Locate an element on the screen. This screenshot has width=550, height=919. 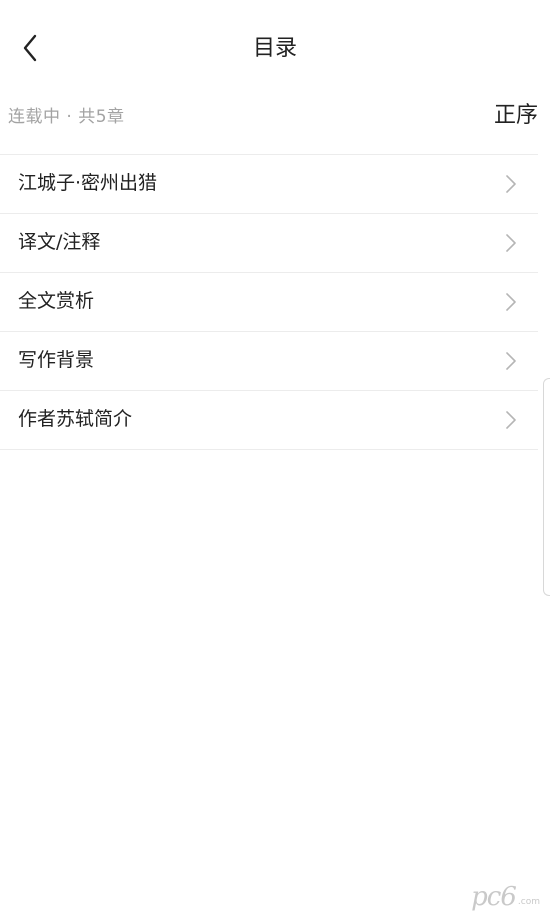
watermark-logo: pc6 .com is located at coordinates (505, 896).